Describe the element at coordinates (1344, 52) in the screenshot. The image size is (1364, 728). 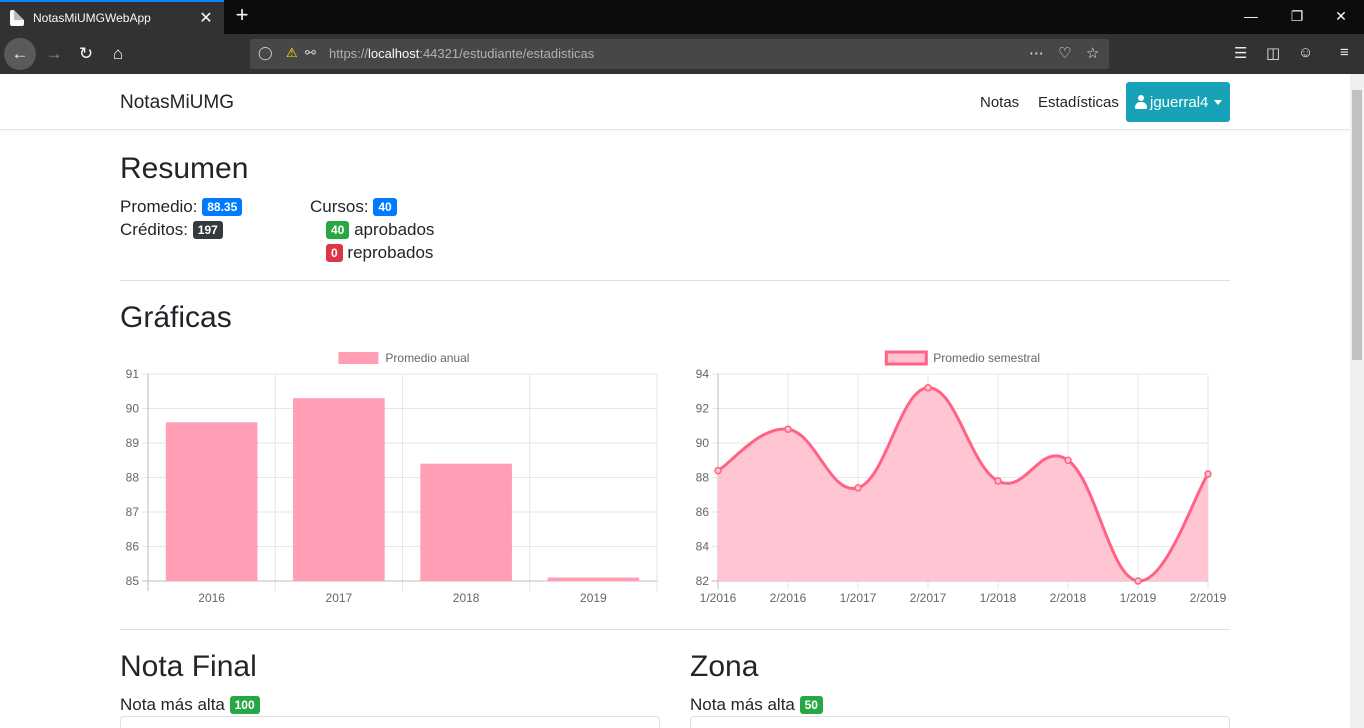
I see `menu-icon: ≡` at that location.